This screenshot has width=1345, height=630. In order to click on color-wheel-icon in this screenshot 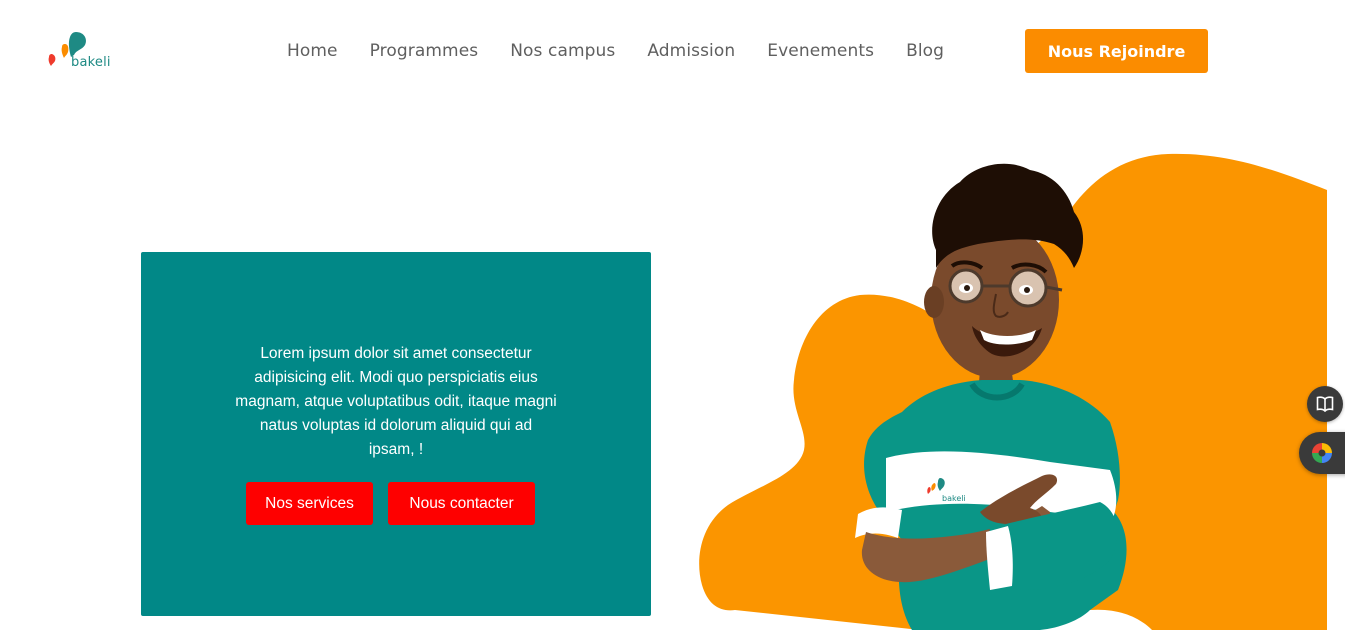, I will do `click(1322, 453)`.